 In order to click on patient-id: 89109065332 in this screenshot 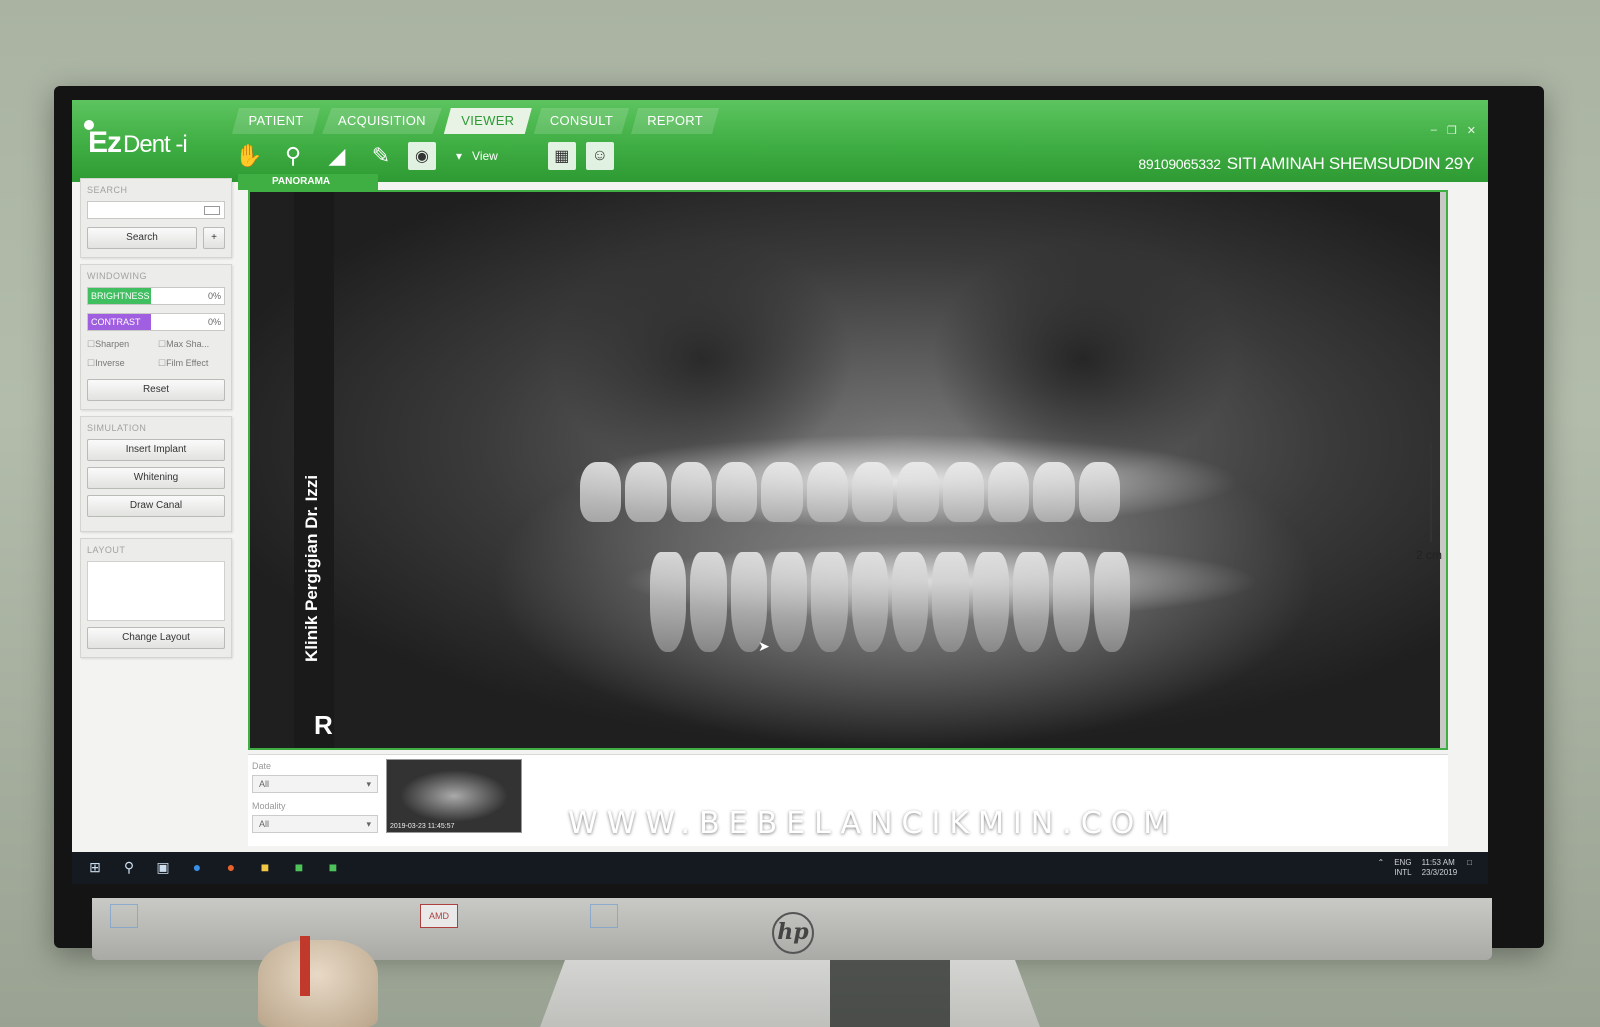, I will do `click(1179, 164)`.